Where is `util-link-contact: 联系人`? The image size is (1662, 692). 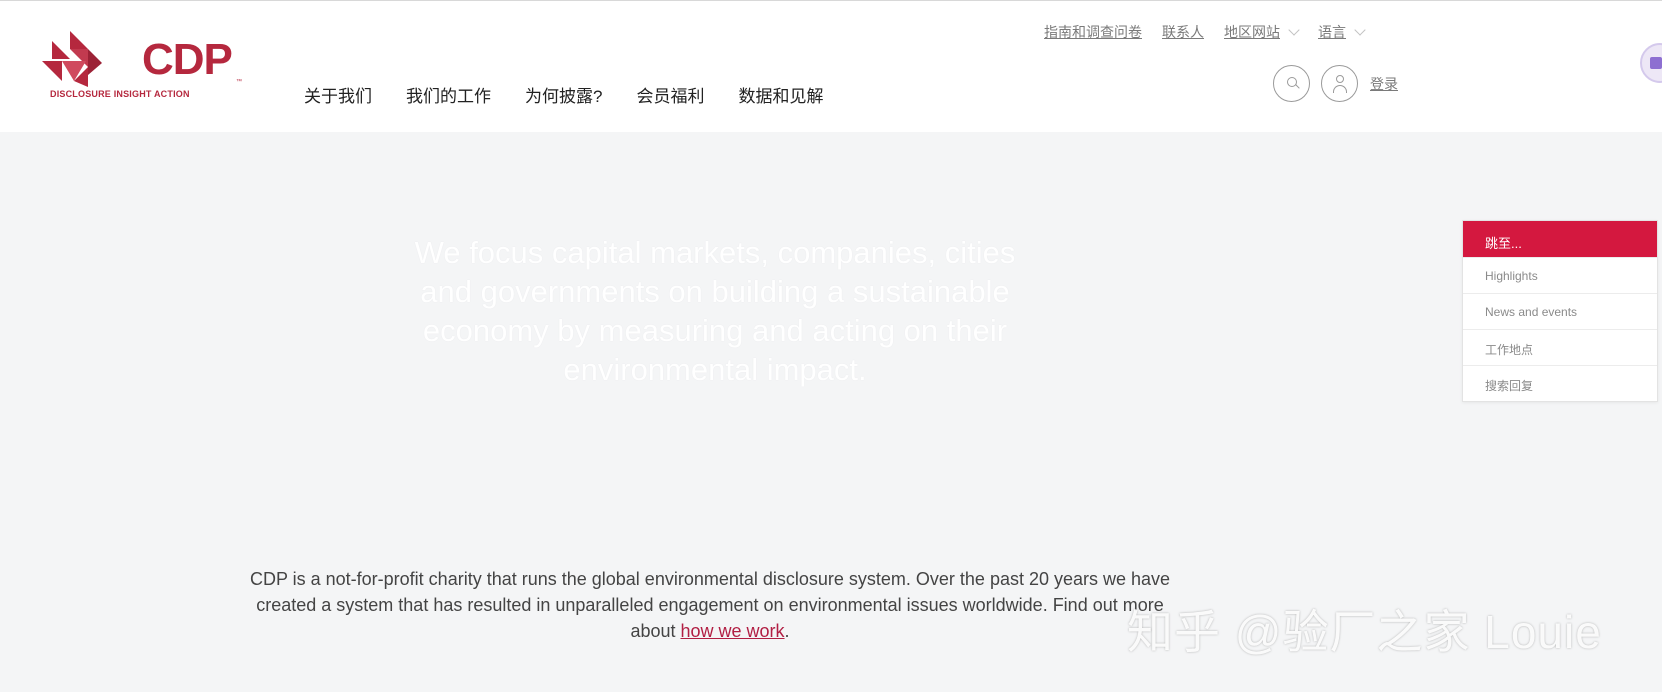 util-link-contact: 联系人 is located at coordinates (1183, 32).